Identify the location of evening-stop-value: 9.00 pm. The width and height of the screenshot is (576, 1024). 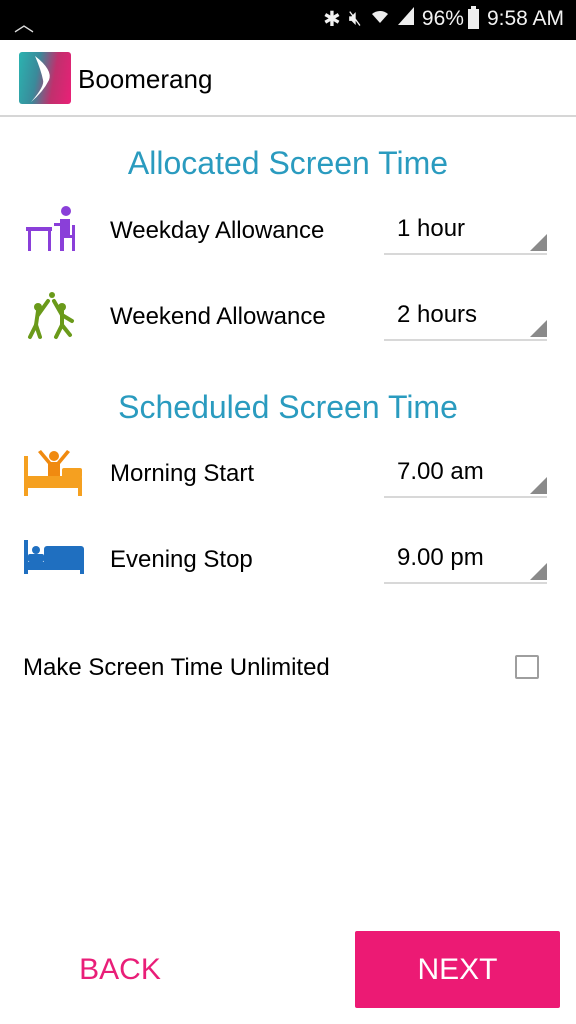
(440, 557).